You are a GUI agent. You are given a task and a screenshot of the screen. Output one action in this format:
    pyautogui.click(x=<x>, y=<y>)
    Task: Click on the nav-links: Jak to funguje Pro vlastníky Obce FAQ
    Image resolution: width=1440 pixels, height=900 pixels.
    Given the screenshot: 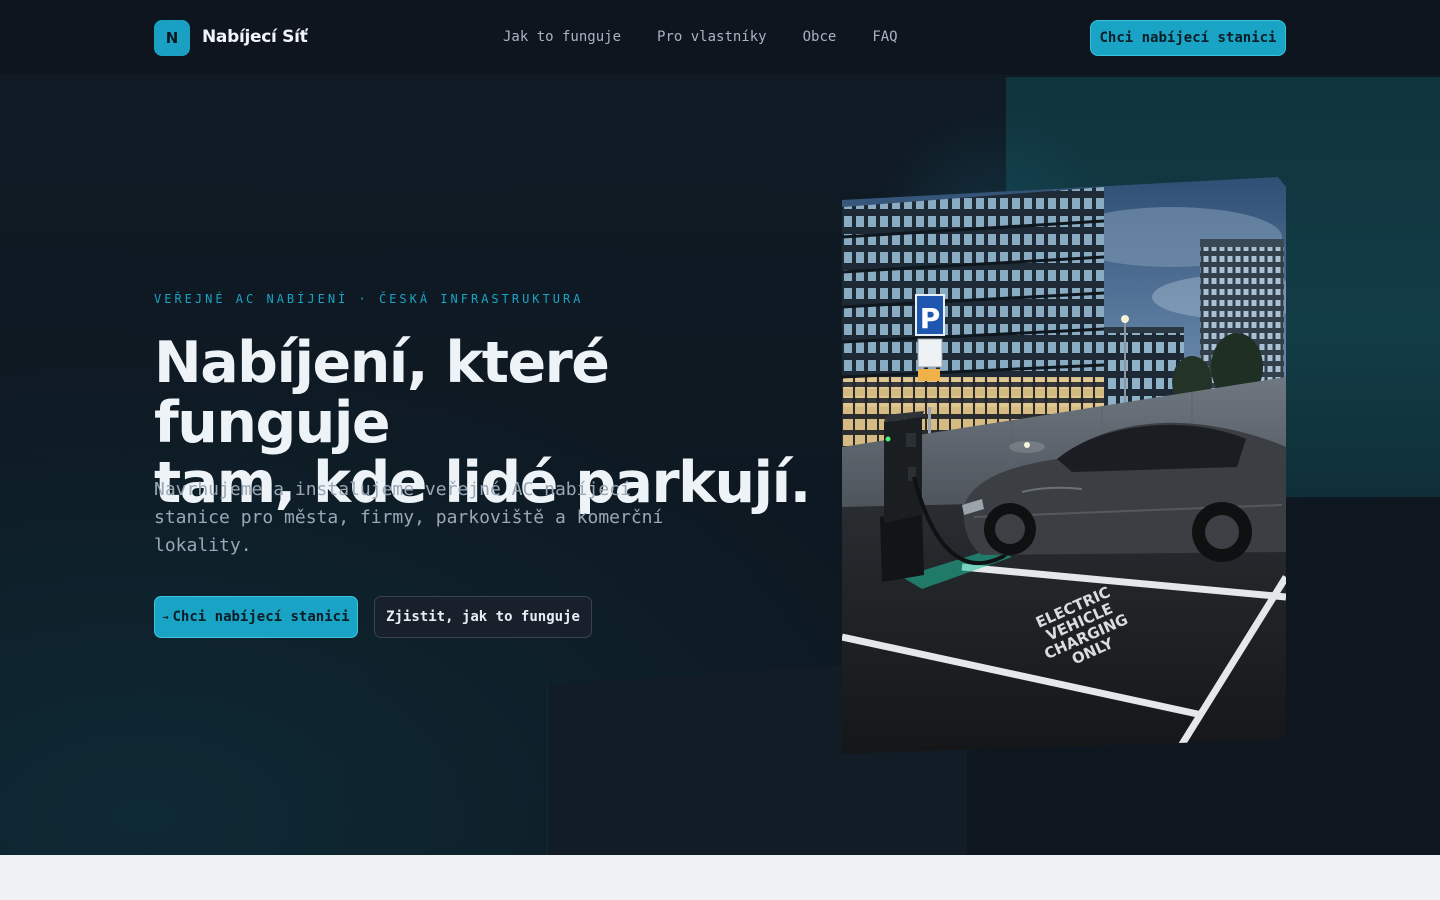 What is the action you would take?
    pyautogui.click(x=700, y=37)
    